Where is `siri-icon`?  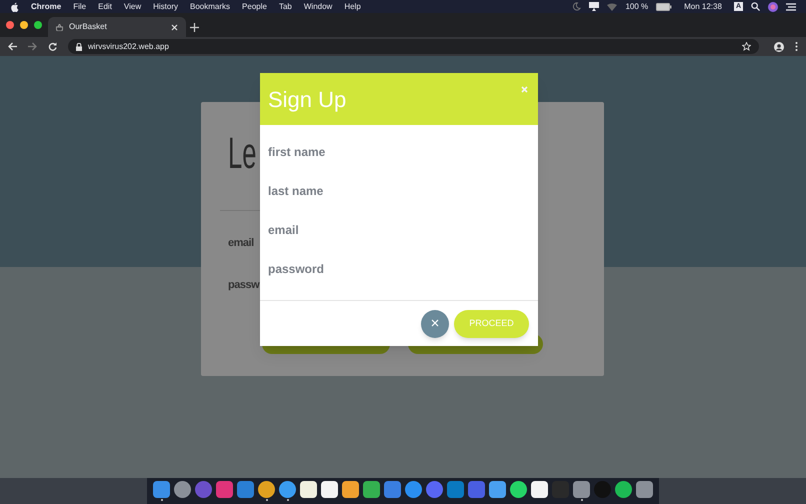
siri-icon is located at coordinates (773, 7).